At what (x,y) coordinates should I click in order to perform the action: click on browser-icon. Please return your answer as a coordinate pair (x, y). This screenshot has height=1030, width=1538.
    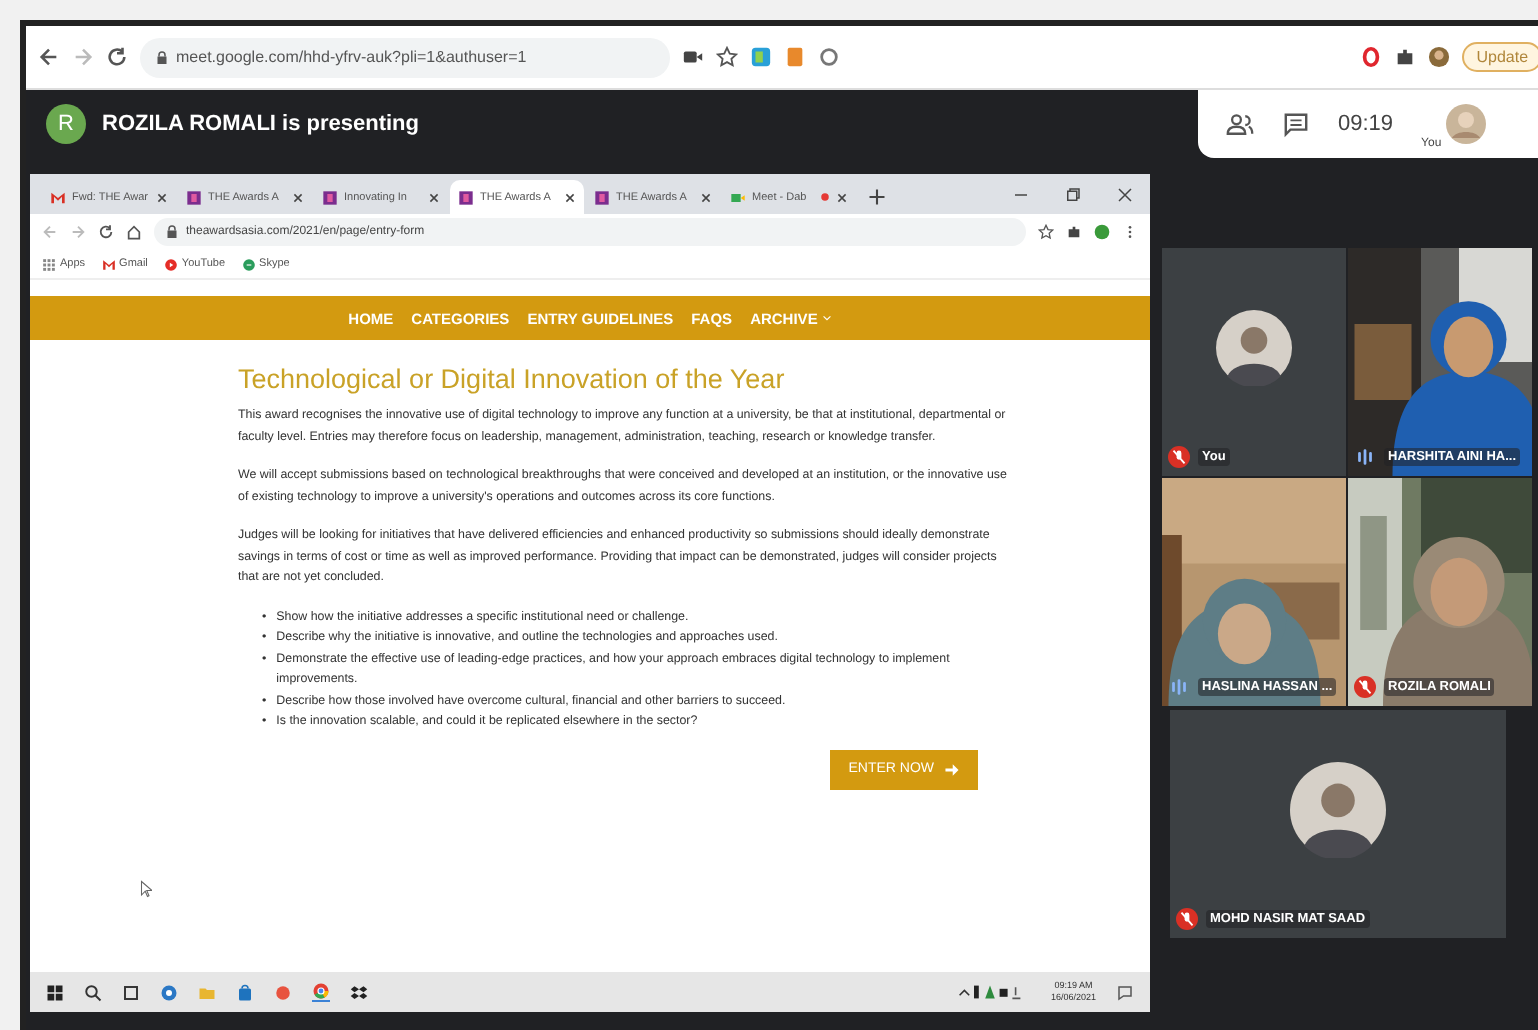
    Looking at the image, I should click on (169, 992).